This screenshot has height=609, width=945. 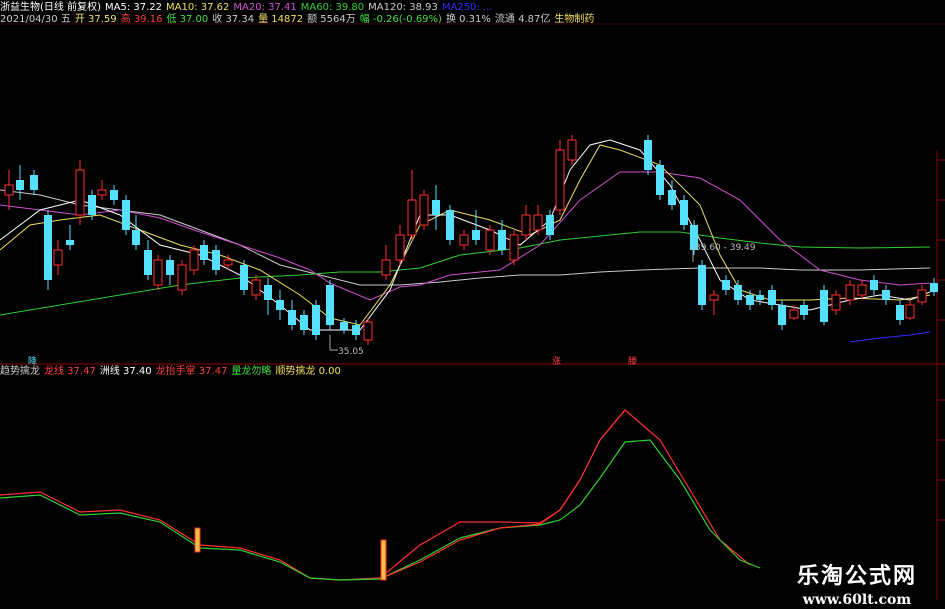 What do you see at coordinates (725, 248) in the screenshot?
I see `range-label: 39.60 - 39.49` at bounding box center [725, 248].